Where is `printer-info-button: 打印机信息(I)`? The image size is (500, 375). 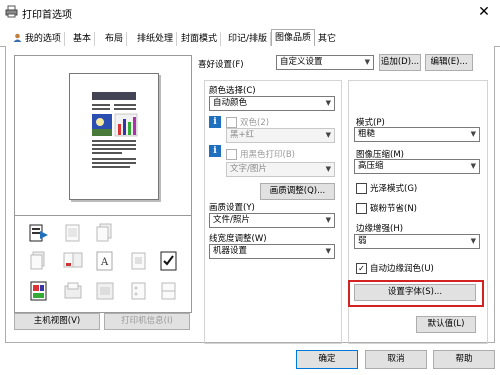
printer-info-button: 打印机信息(I) is located at coordinates (147, 321).